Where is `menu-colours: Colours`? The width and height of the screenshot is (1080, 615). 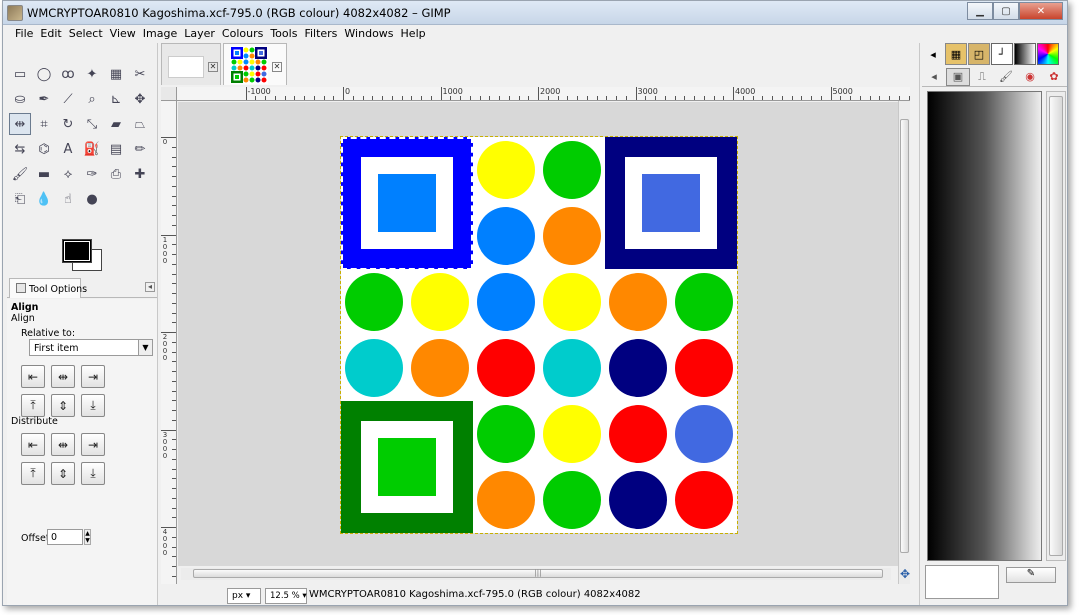
menu-colours: Colours is located at coordinates (243, 34).